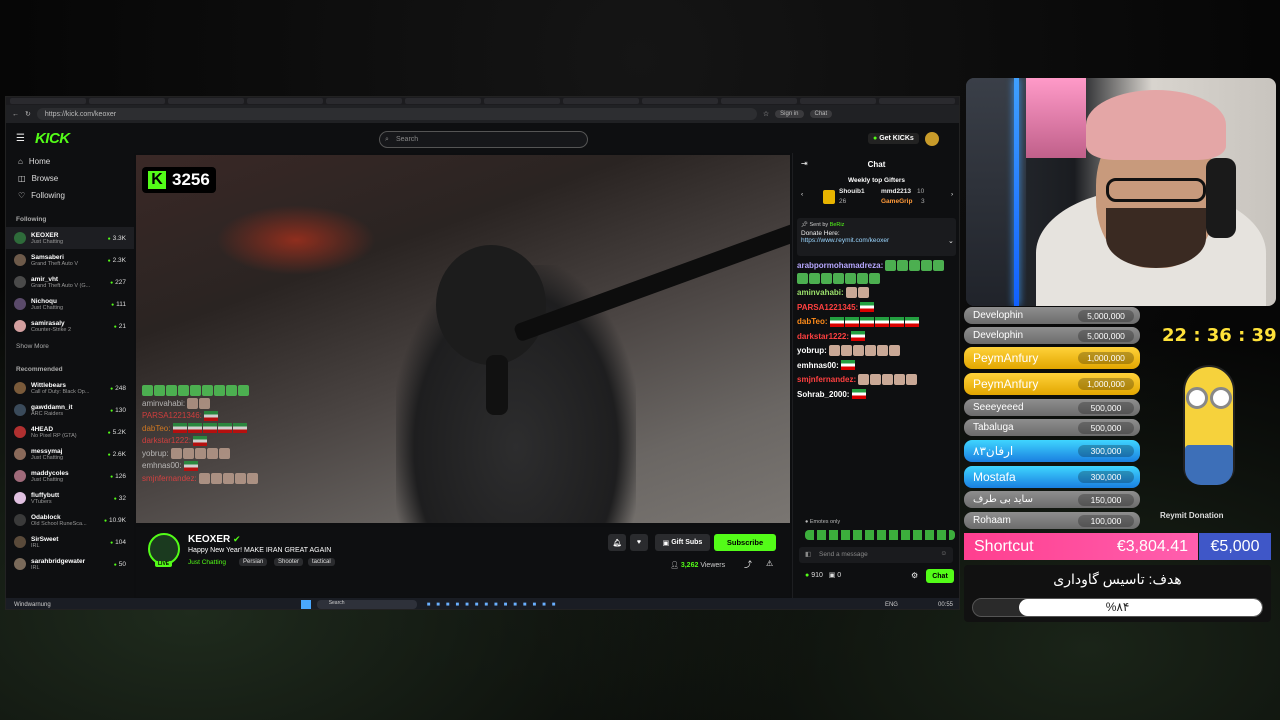  What do you see at coordinates (70, 410) in the screenshot?
I see `channel-item: gawddamn_itARC Raiders 130` at bounding box center [70, 410].